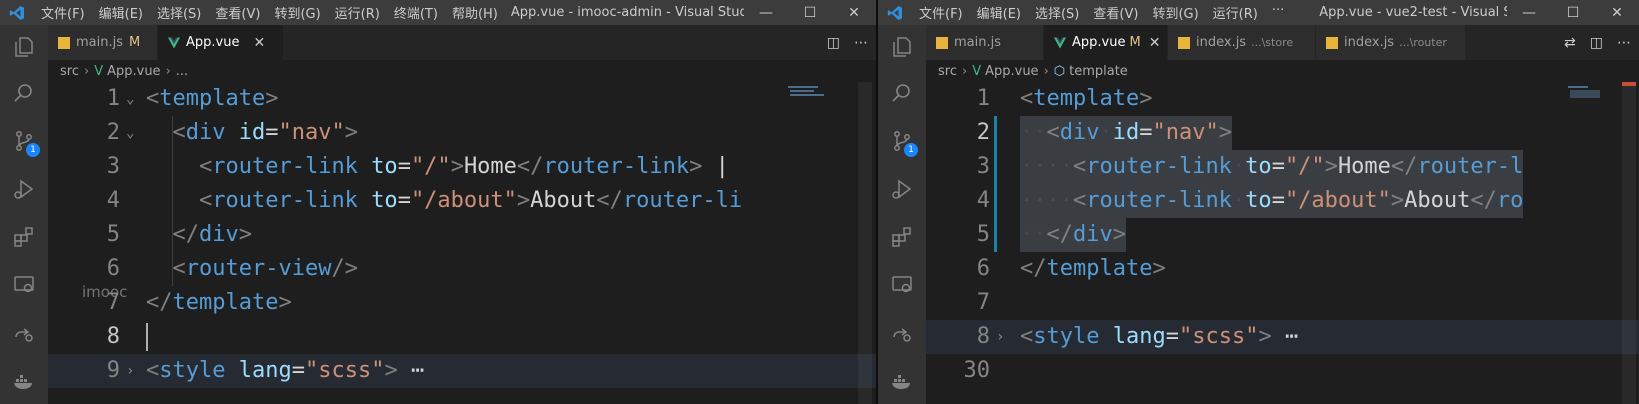 The height and width of the screenshot is (404, 1639). What do you see at coordinates (1238, 200) in the screenshot?
I see `code-token: ·` at bounding box center [1238, 200].